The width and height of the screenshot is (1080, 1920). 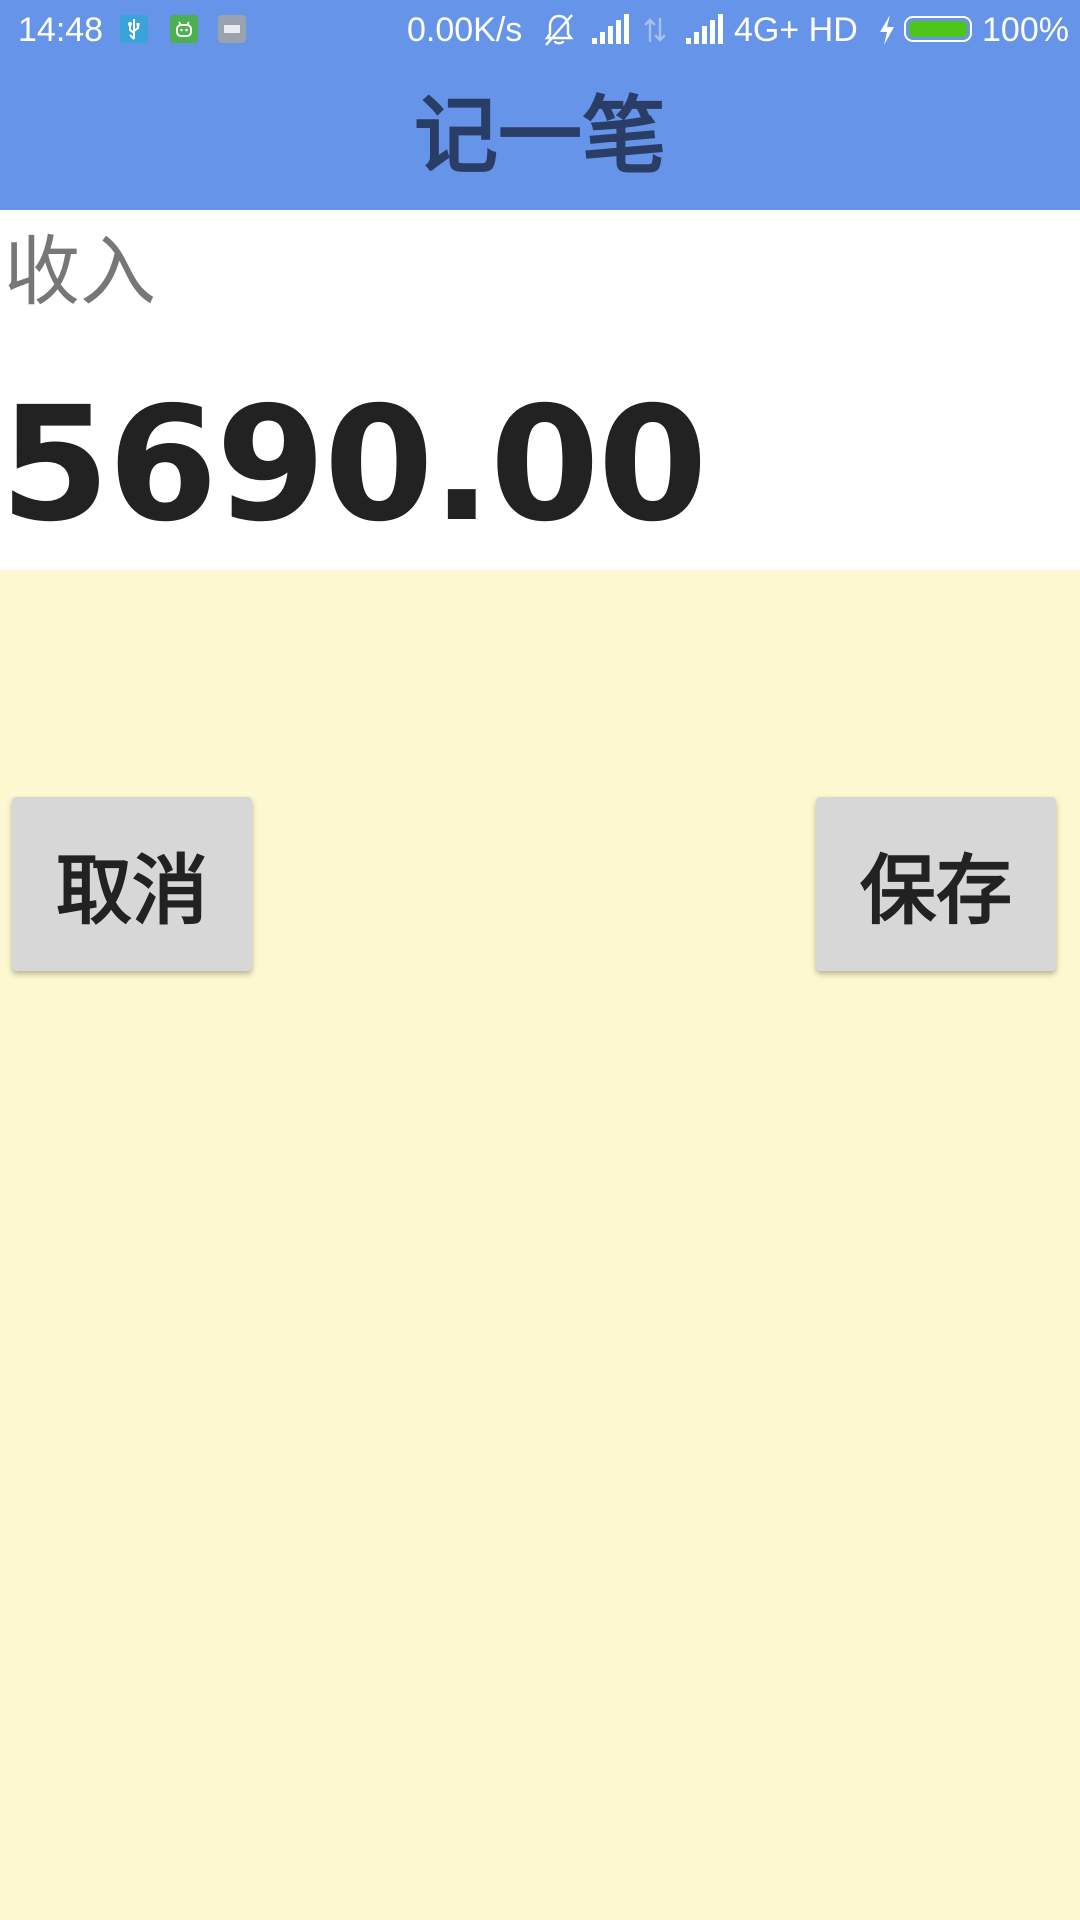 What do you see at coordinates (539, 136) in the screenshot?
I see `page-title: 记一笔` at bounding box center [539, 136].